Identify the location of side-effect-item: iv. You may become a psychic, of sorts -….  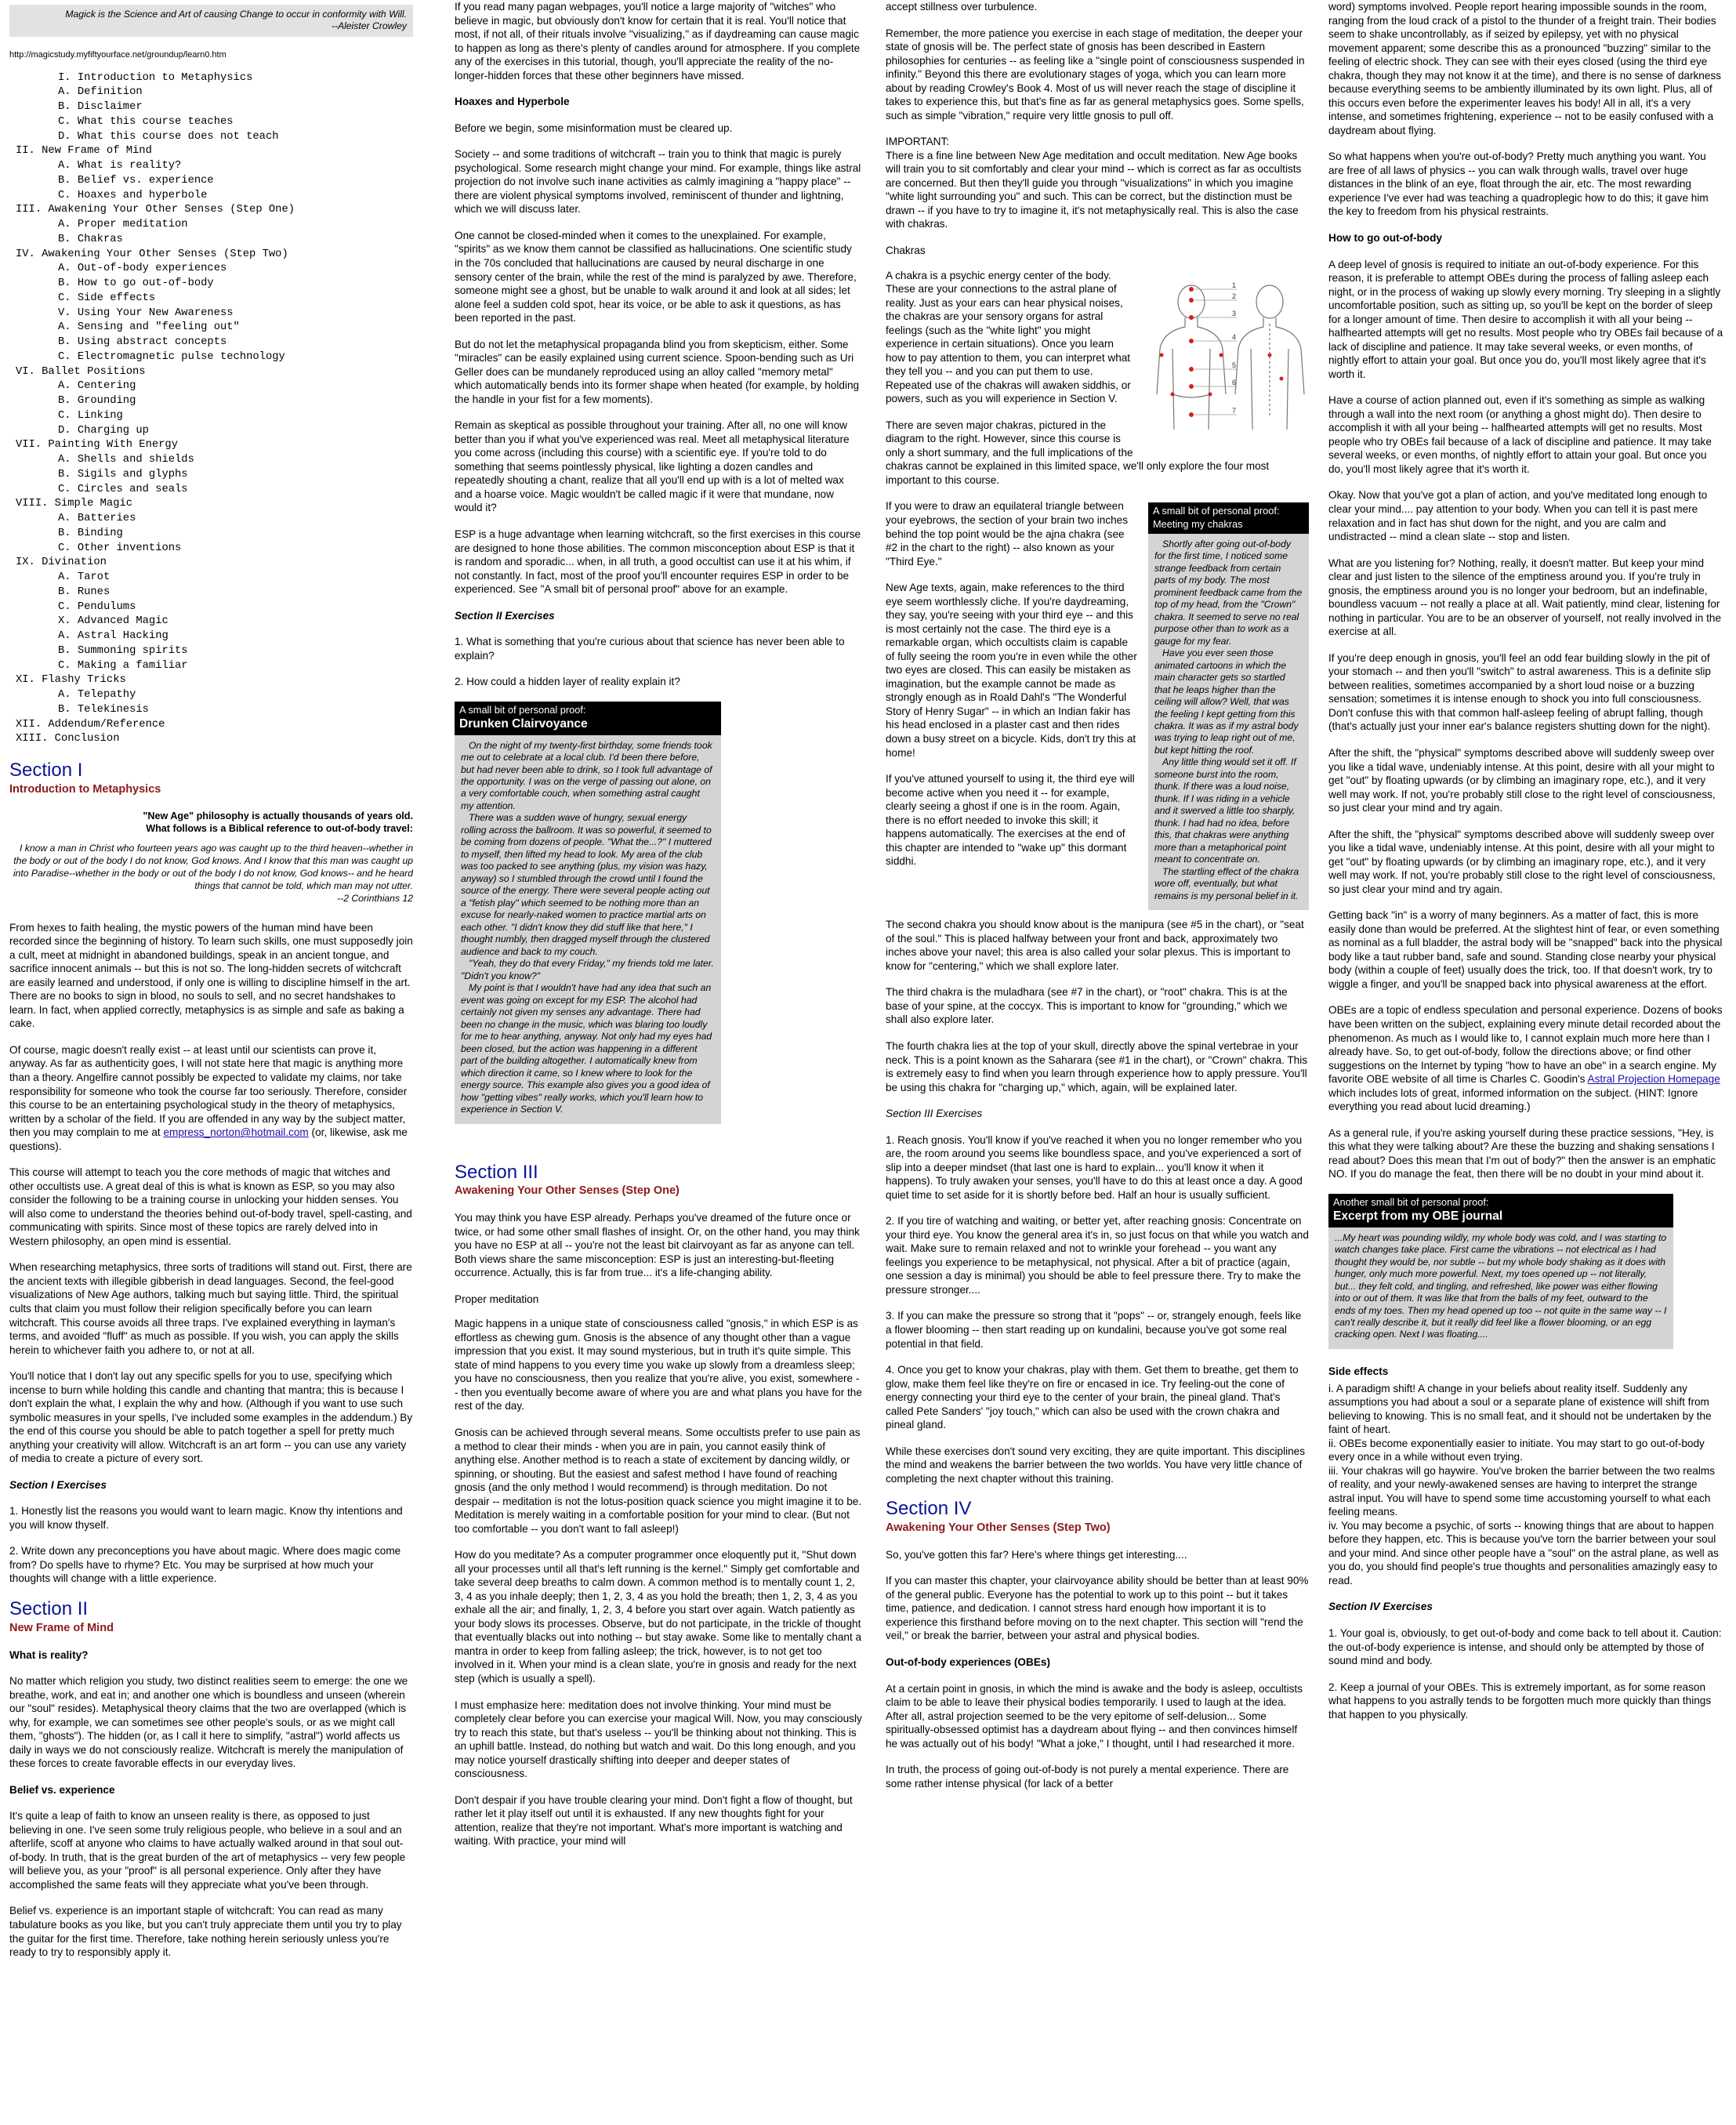
(1523, 1552).